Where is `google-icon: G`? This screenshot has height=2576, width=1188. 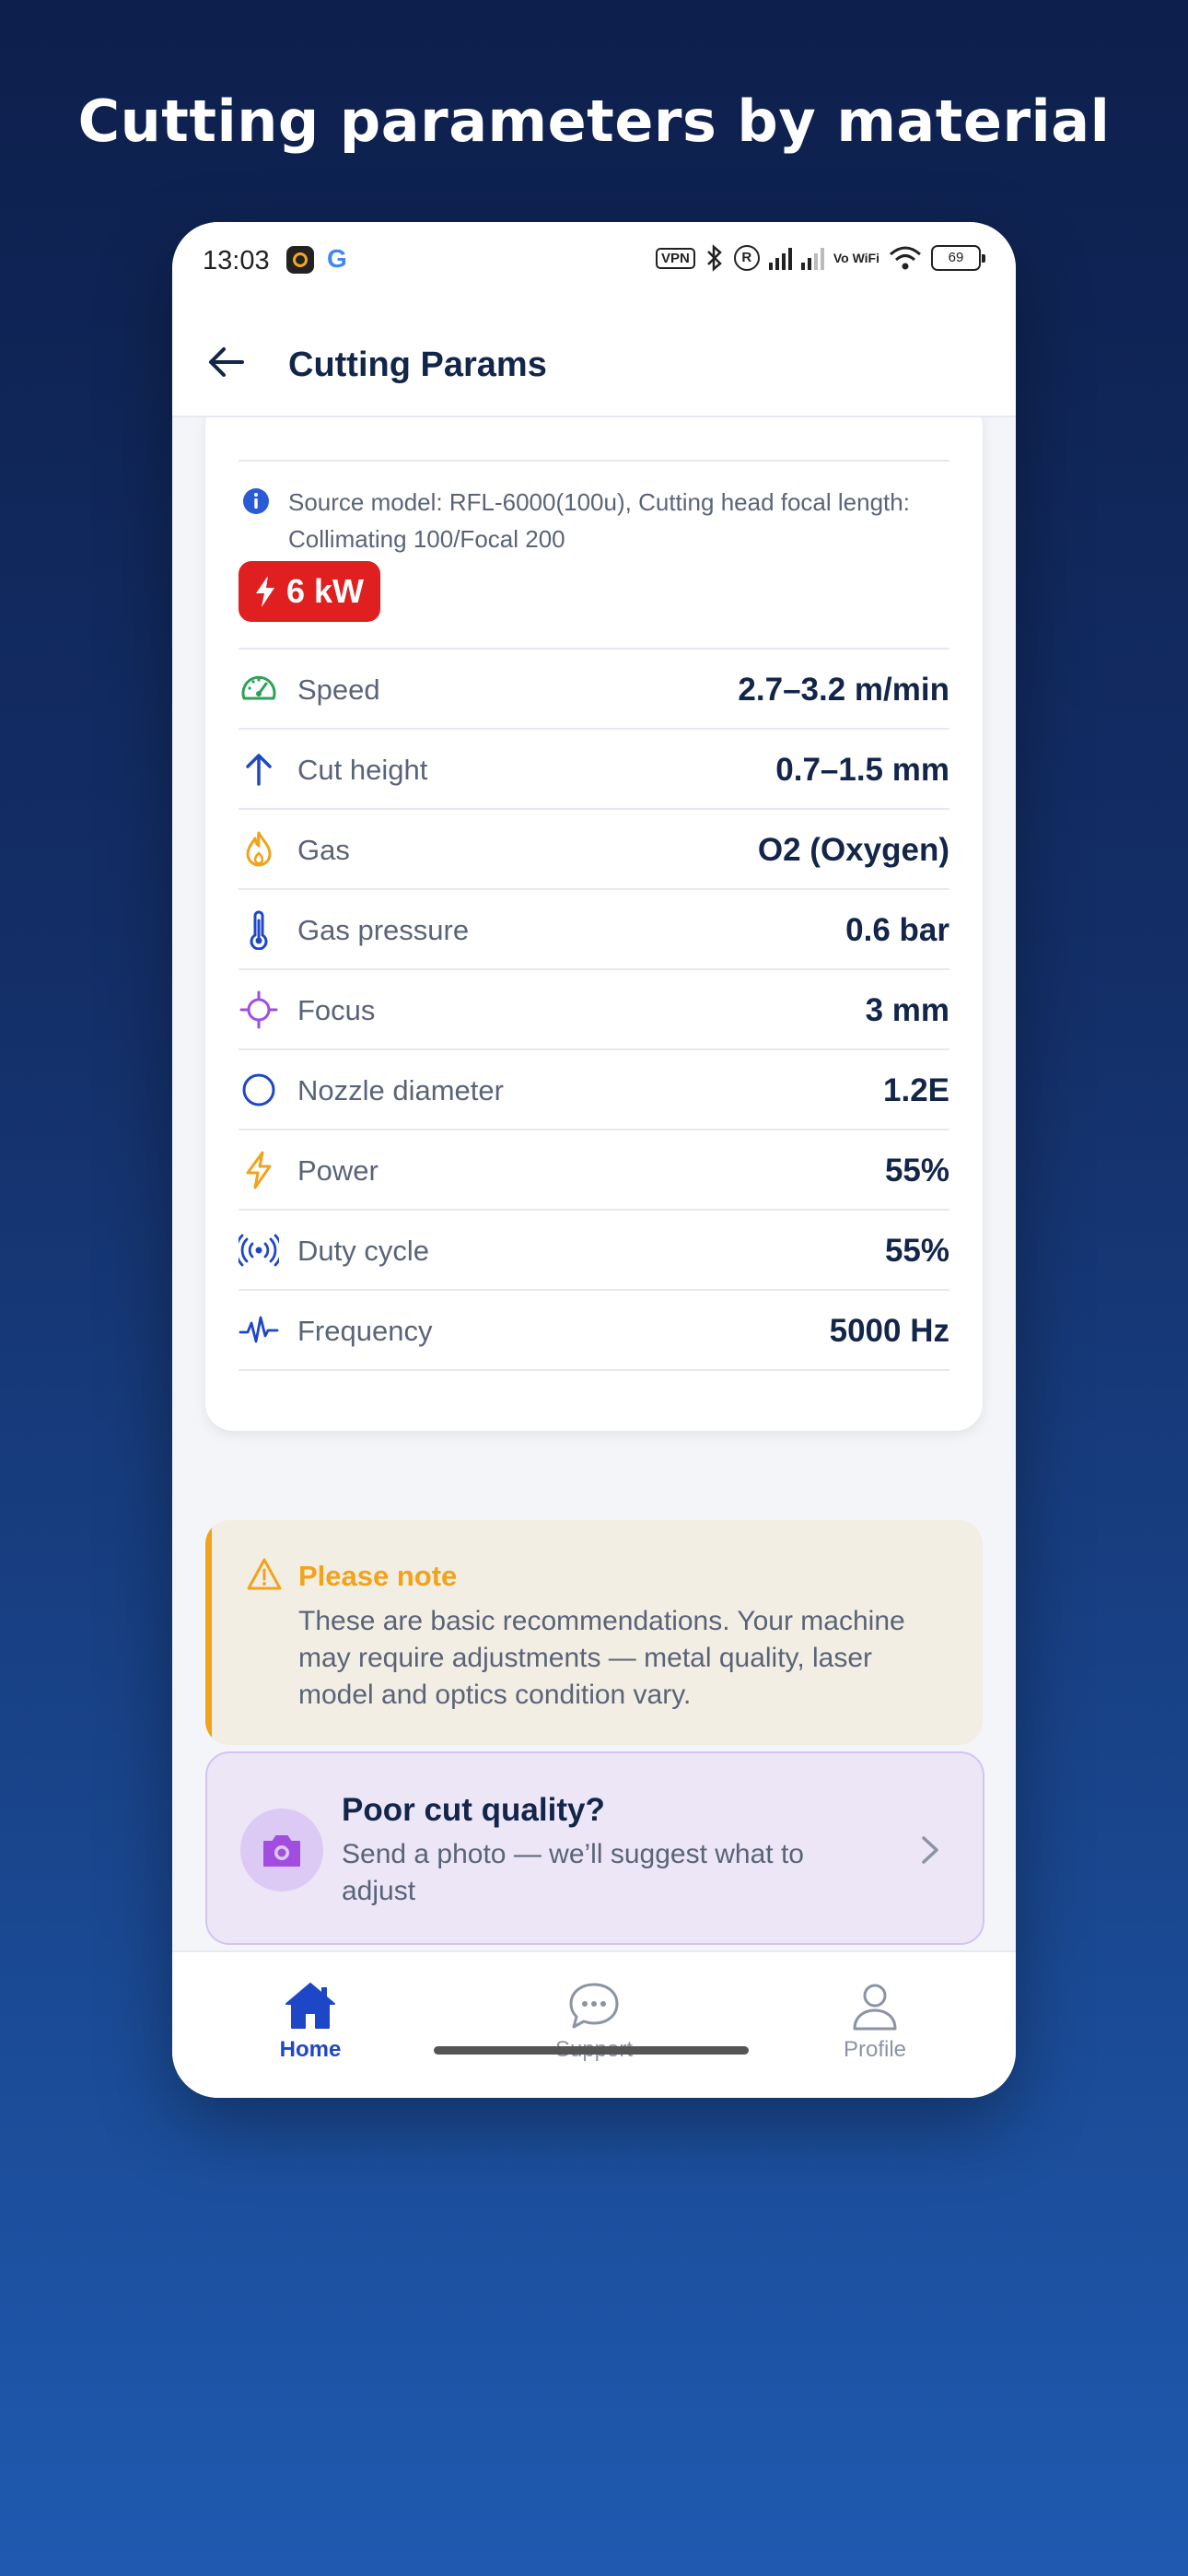 google-icon: G is located at coordinates (337, 258).